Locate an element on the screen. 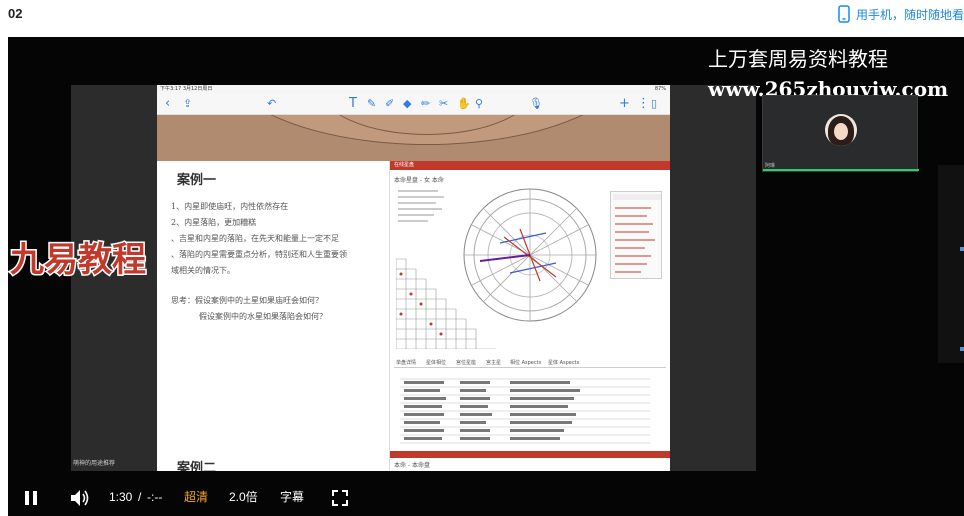 The image size is (964, 516). volume-icon is located at coordinates (80, 498).